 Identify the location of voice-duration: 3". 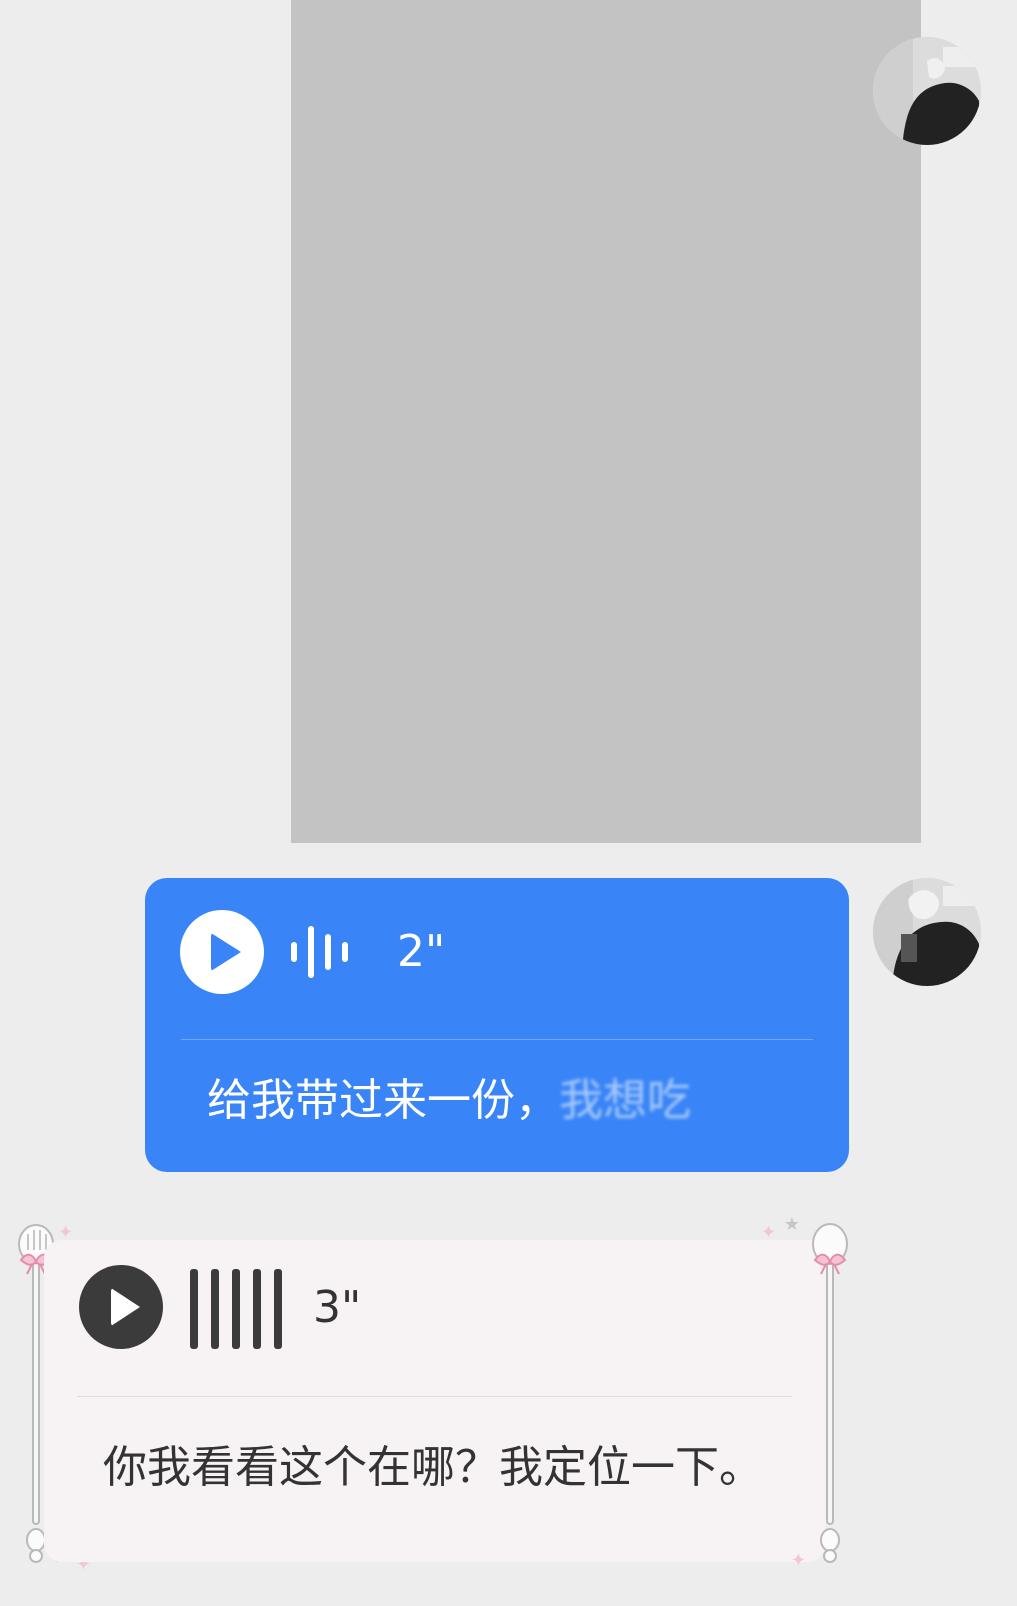
(337, 1307).